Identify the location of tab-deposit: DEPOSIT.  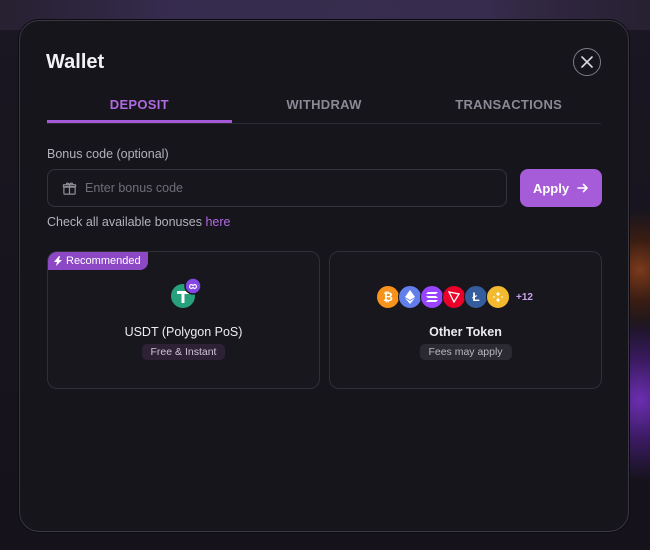
(139, 108).